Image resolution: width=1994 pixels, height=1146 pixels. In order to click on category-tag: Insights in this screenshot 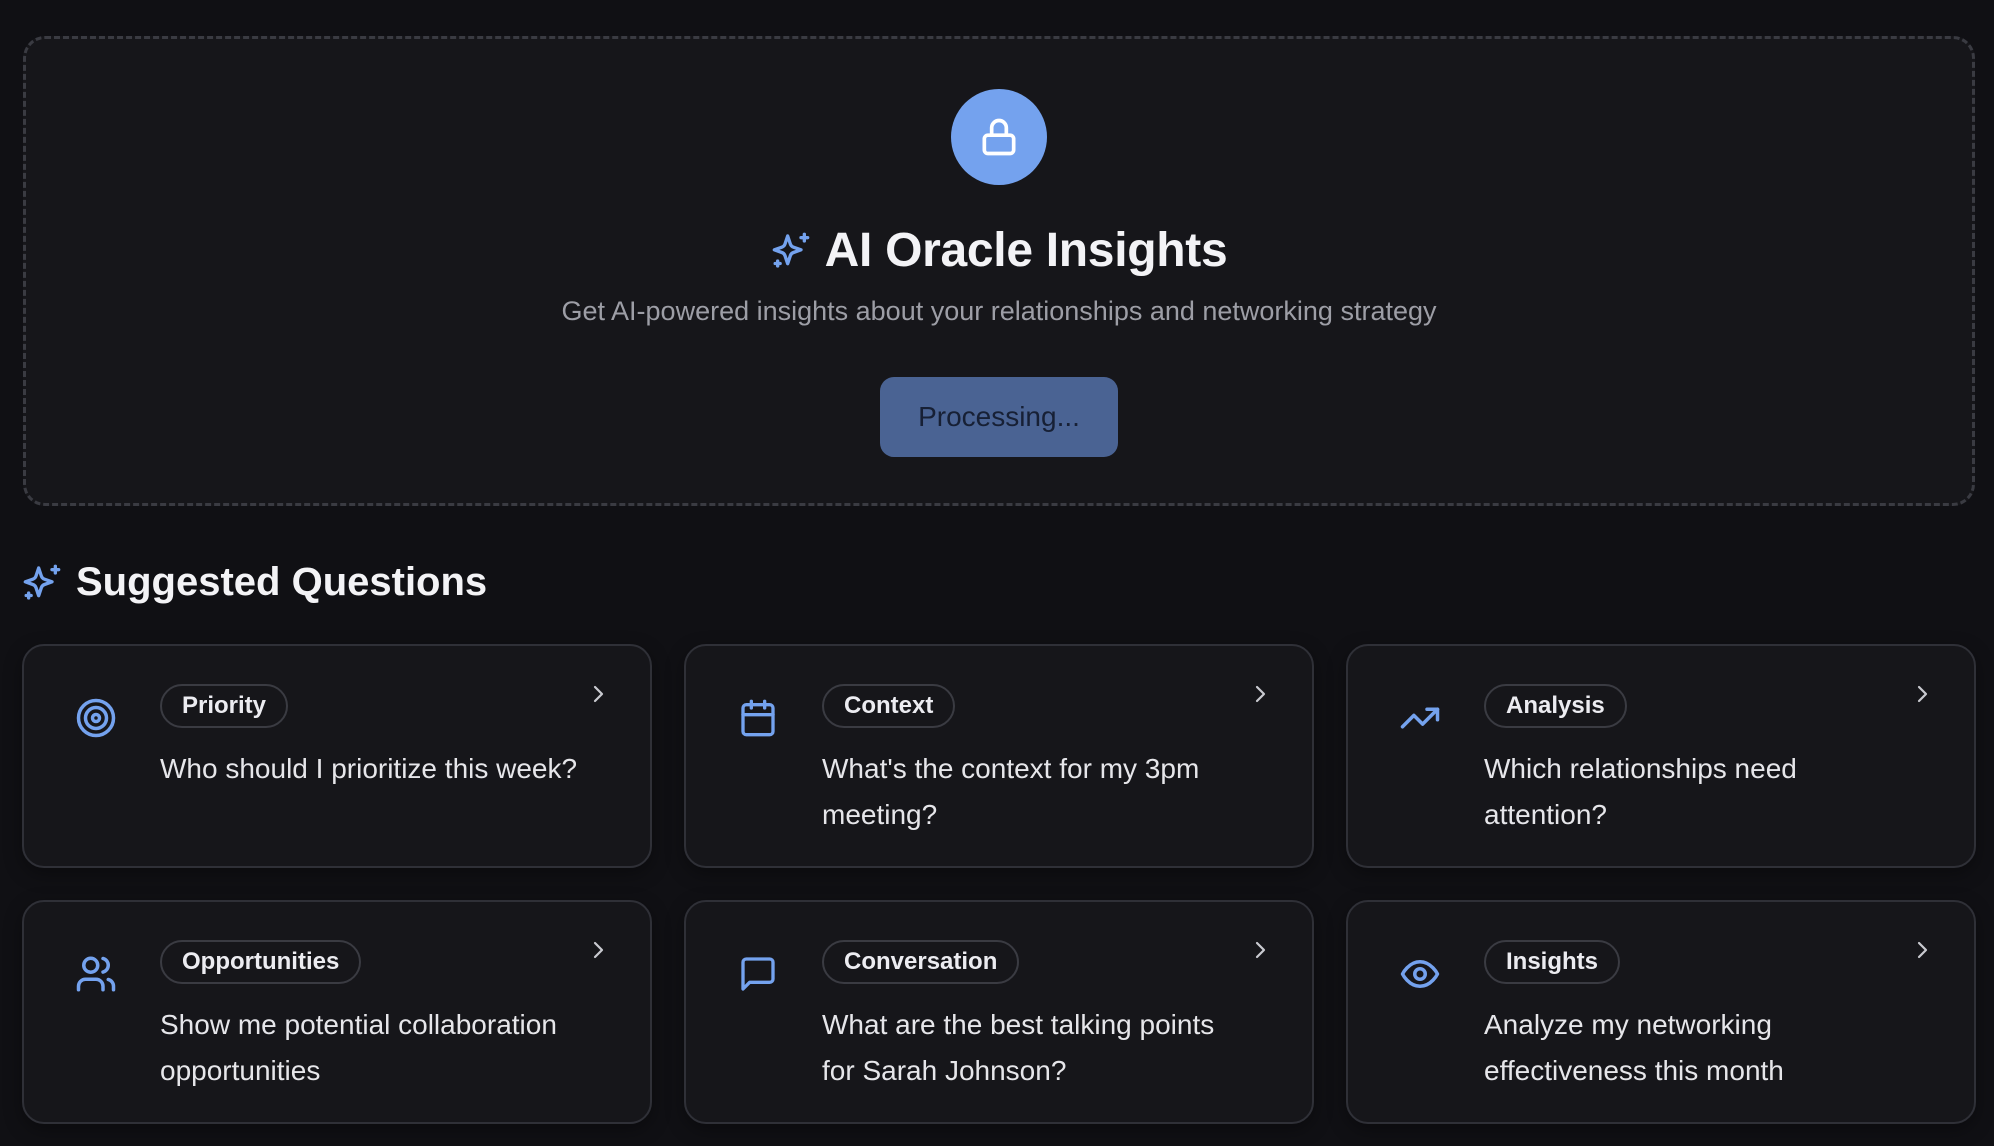, I will do `click(1552, 962)`.